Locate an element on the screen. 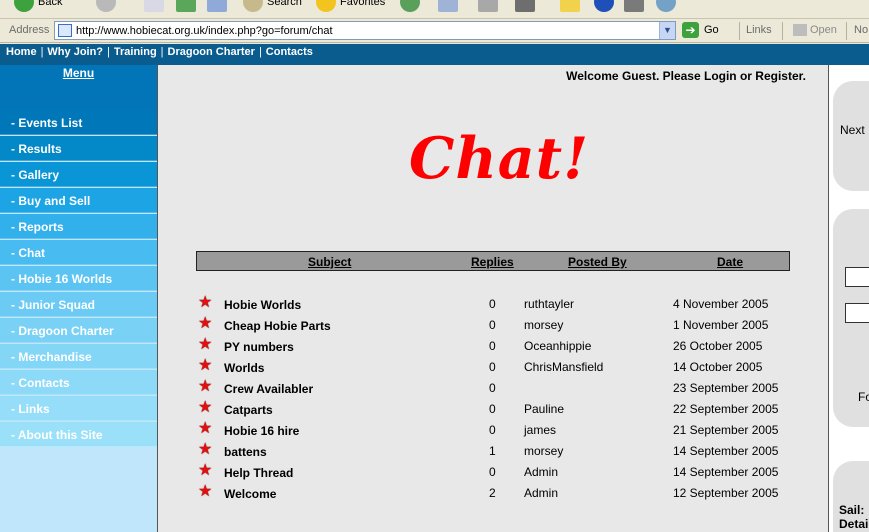  table-row: ★ Welcome 2 Admin 12 September 2005 is located at coordinates (493, 494).